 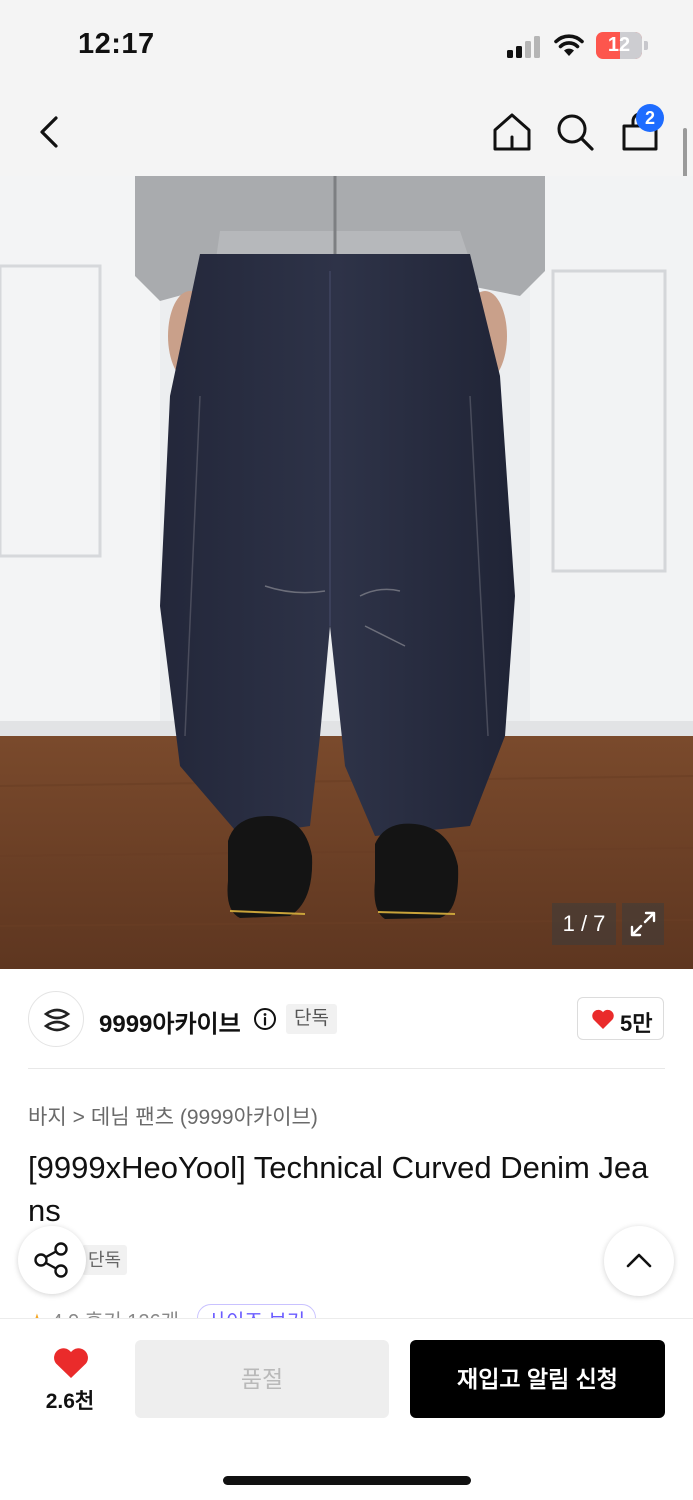 What do you see at coordinates (70, 1401) in the screenshot?
I see `wishlist-count: 2.6천` at bounding box center [70, 1401].